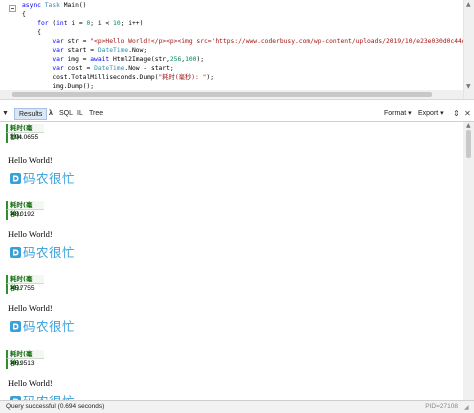  What do you see at coordinates (51, 114) in the screenshot?
I see `tab-lambda: λ` at bounding box center [51, 114].